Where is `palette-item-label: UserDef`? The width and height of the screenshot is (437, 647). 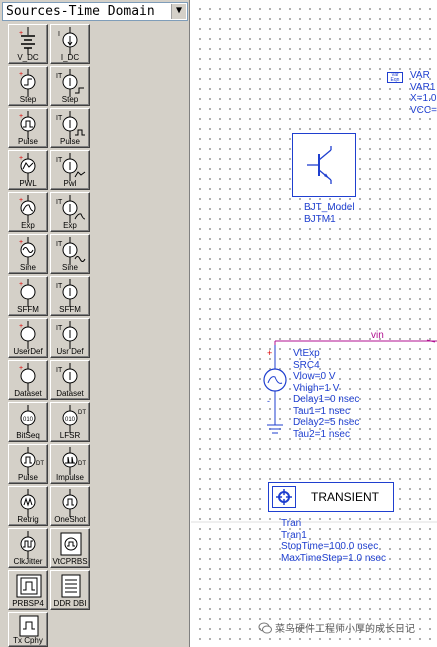
palette-item-label: UserDef is located at coordinates (28, 351).